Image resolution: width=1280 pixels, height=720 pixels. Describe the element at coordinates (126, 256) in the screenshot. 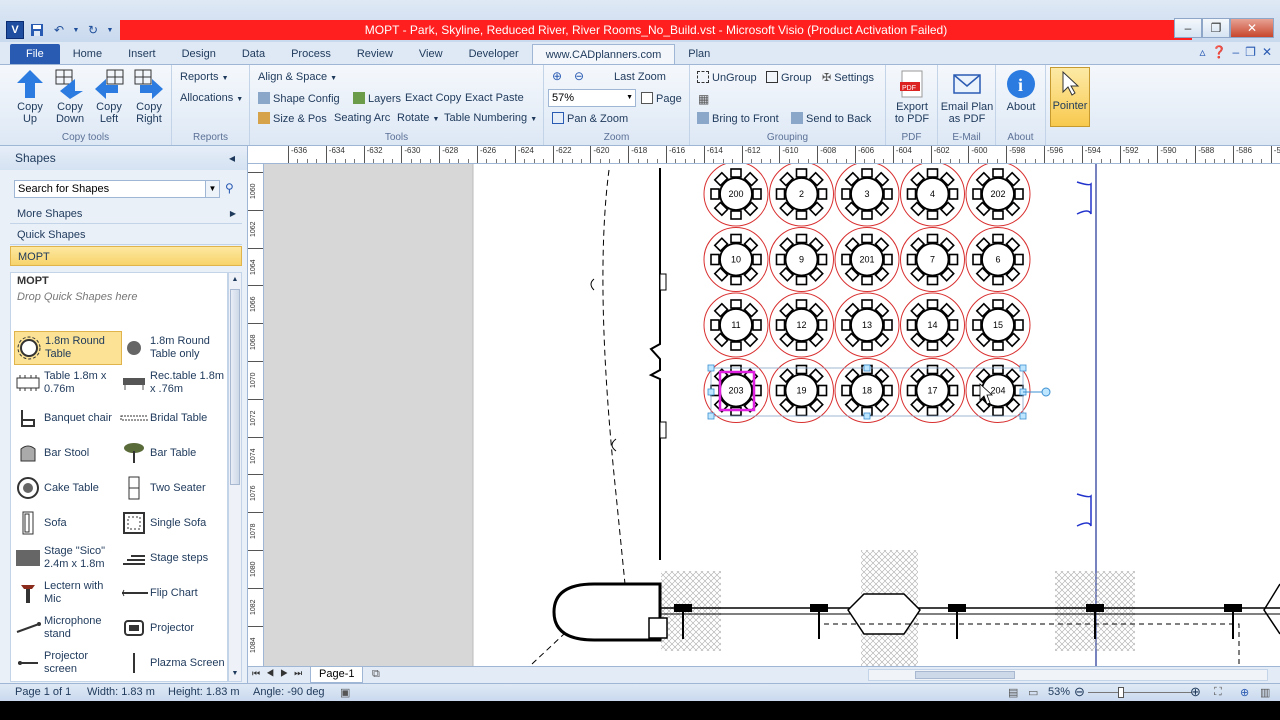

I see `mopt-stencil-item: MOPT` at that location.